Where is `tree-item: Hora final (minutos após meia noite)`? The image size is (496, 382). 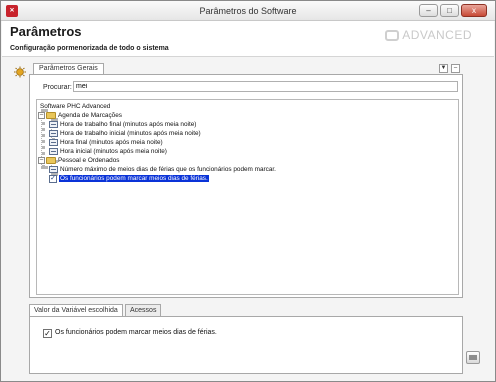 tree-item: Hora final (minutos após meia noite) is located at coordinates (106, 142).